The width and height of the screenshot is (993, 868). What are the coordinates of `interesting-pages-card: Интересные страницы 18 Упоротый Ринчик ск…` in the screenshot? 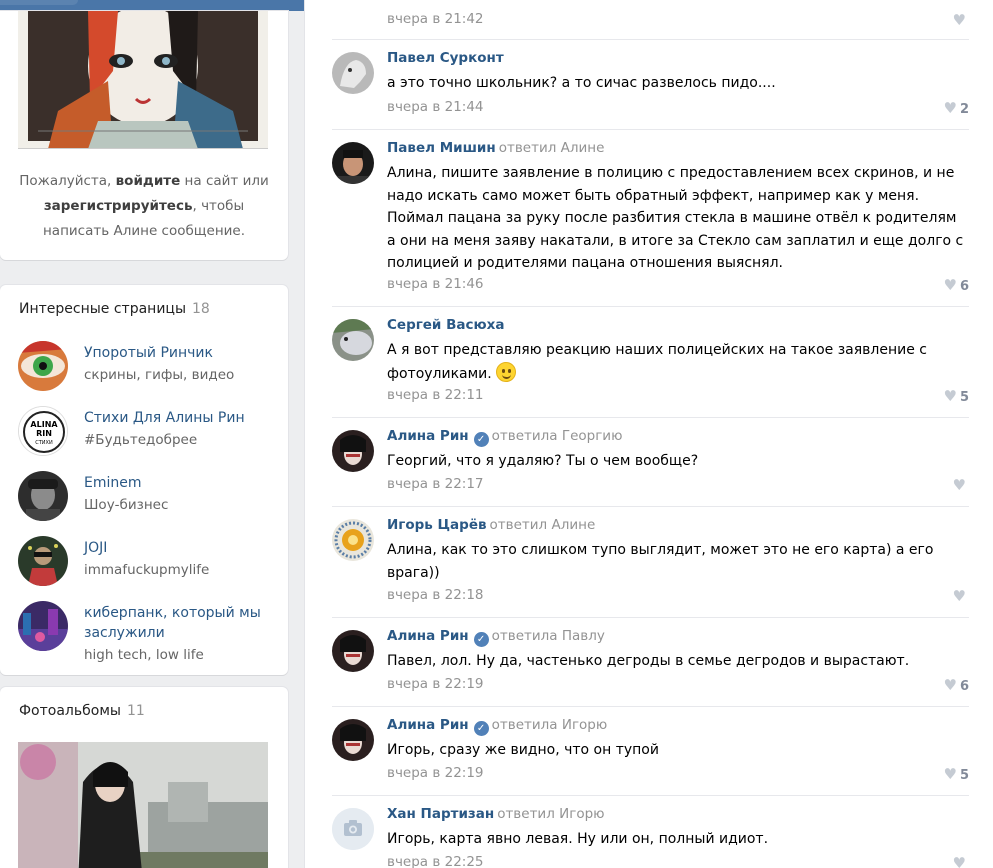 It's located at (144, 480).